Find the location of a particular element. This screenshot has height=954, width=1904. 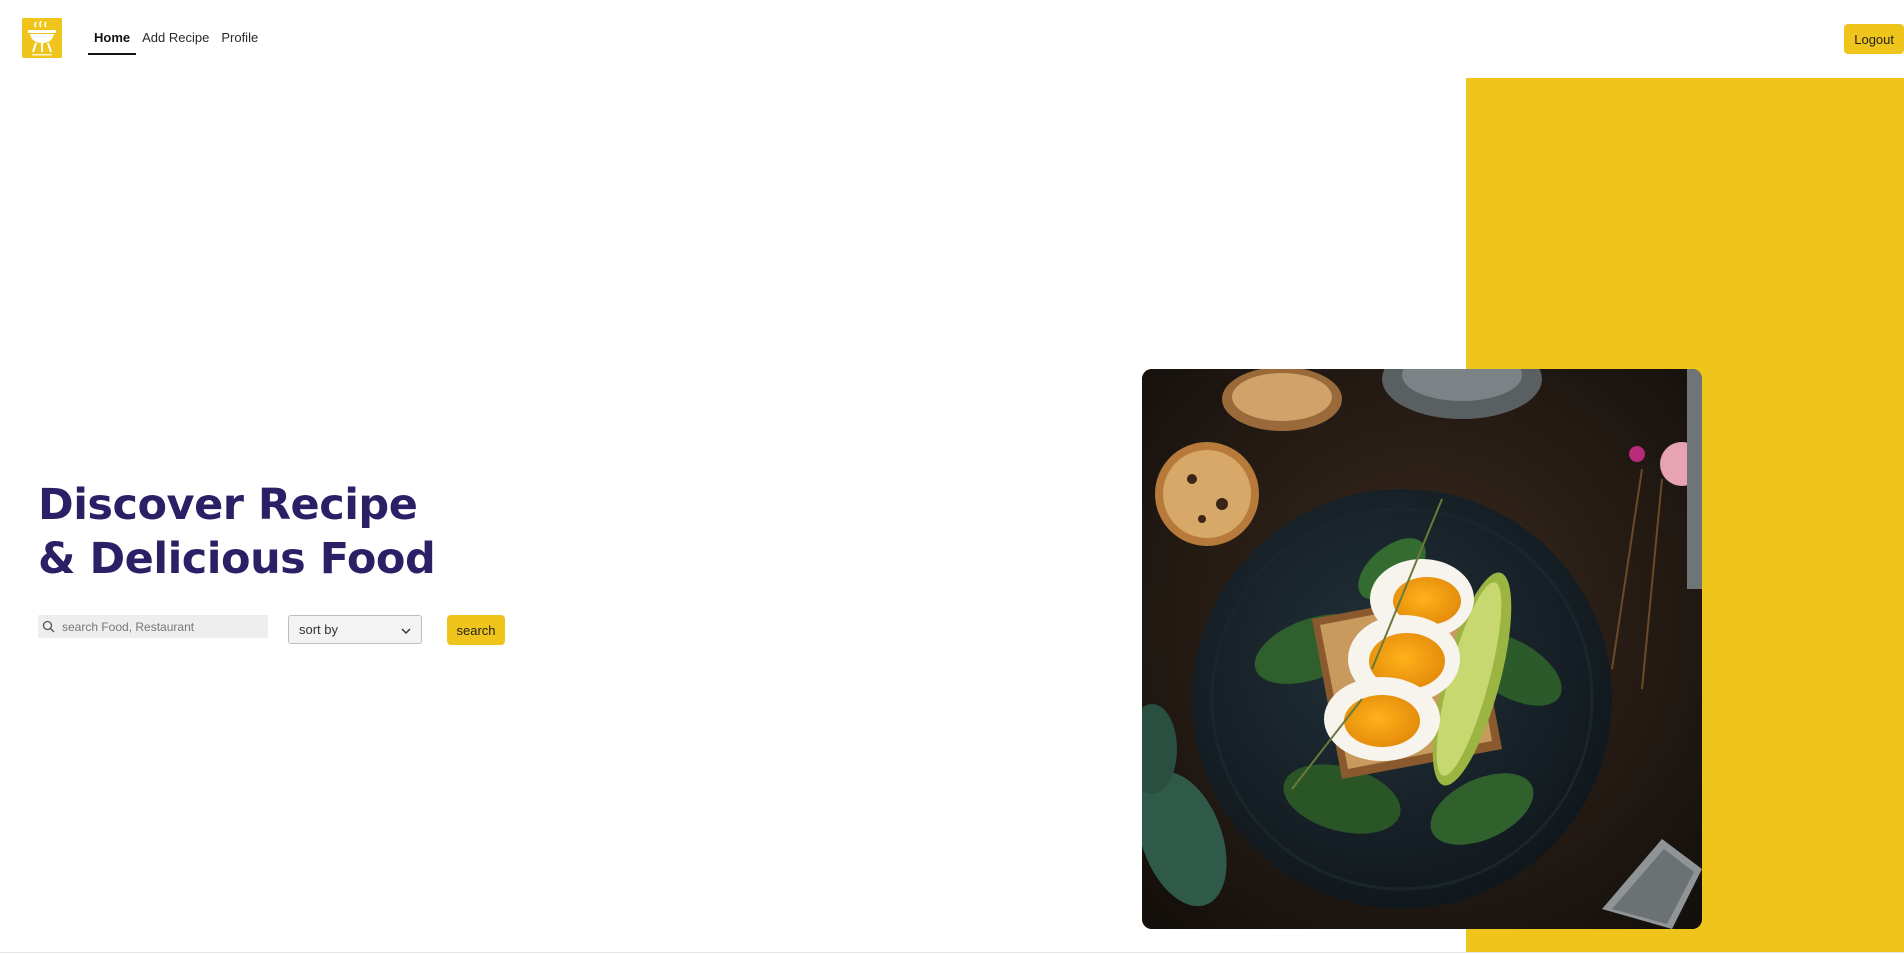

logout-button: Logout is located at coordinates (1874, 39).